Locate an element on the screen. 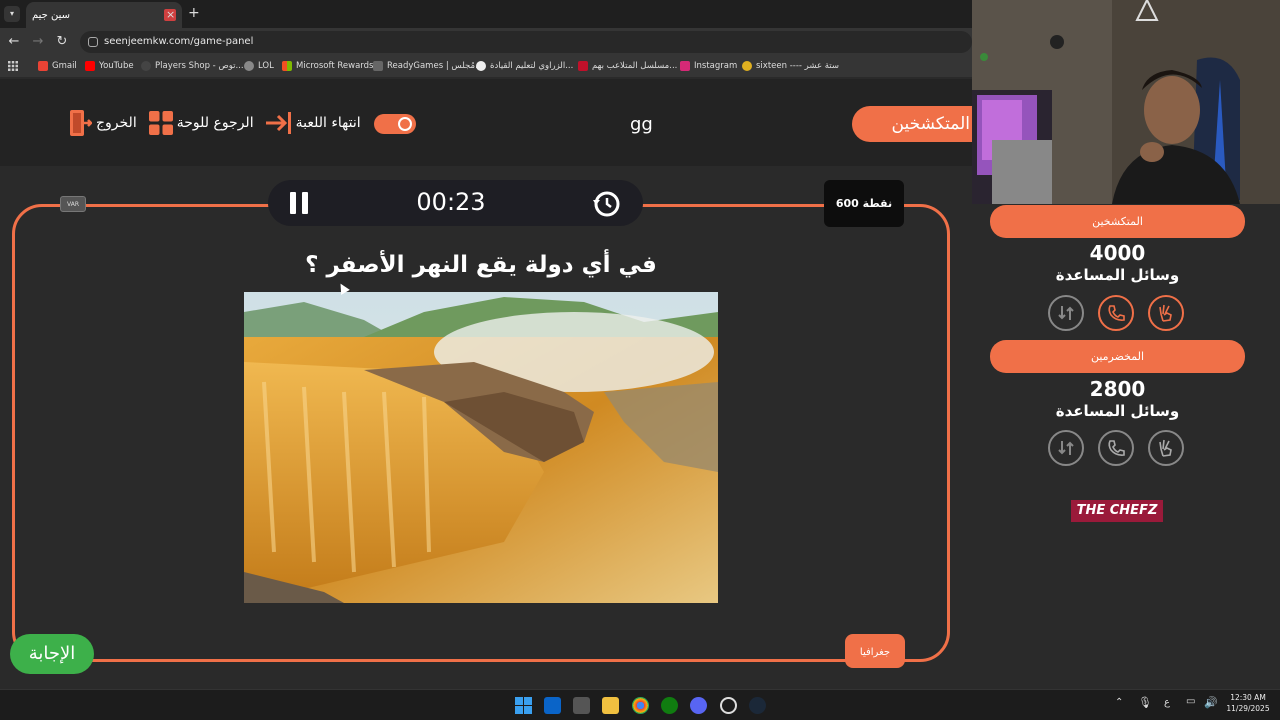 The height and width of the screenshot is (720, 1280). end-game-button: انتهاء اللعبة is located at coordinates (313, 123).